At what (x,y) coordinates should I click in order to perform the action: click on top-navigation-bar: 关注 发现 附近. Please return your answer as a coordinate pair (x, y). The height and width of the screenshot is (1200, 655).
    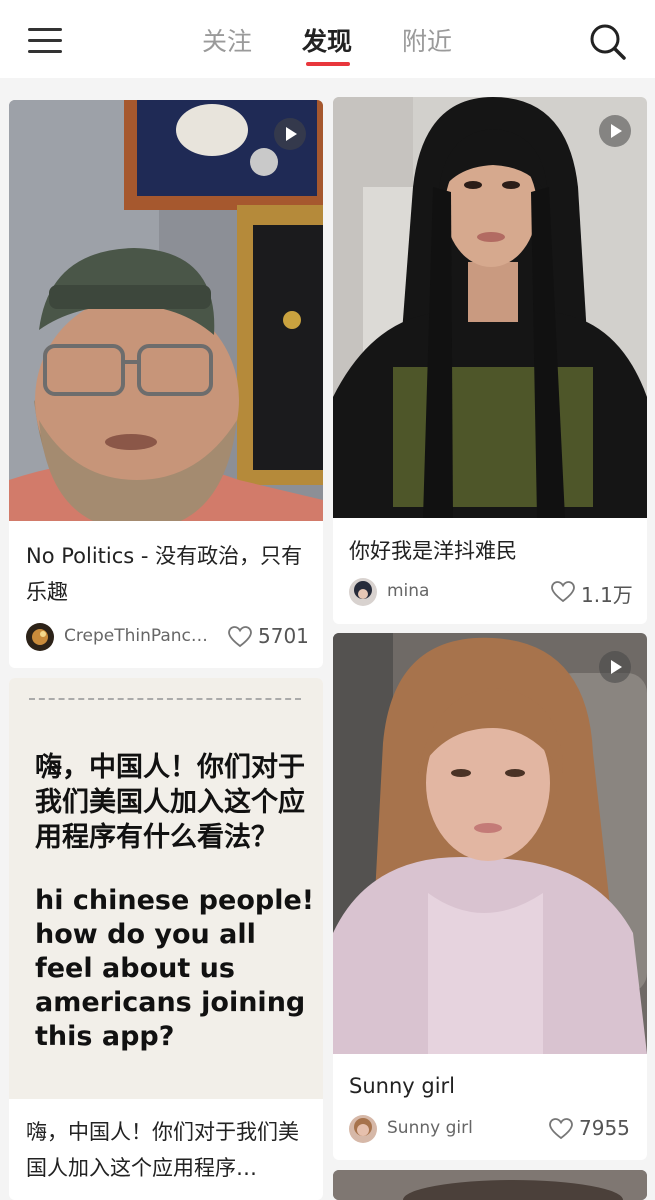
    Looking at the image, I should click on (327, 39).